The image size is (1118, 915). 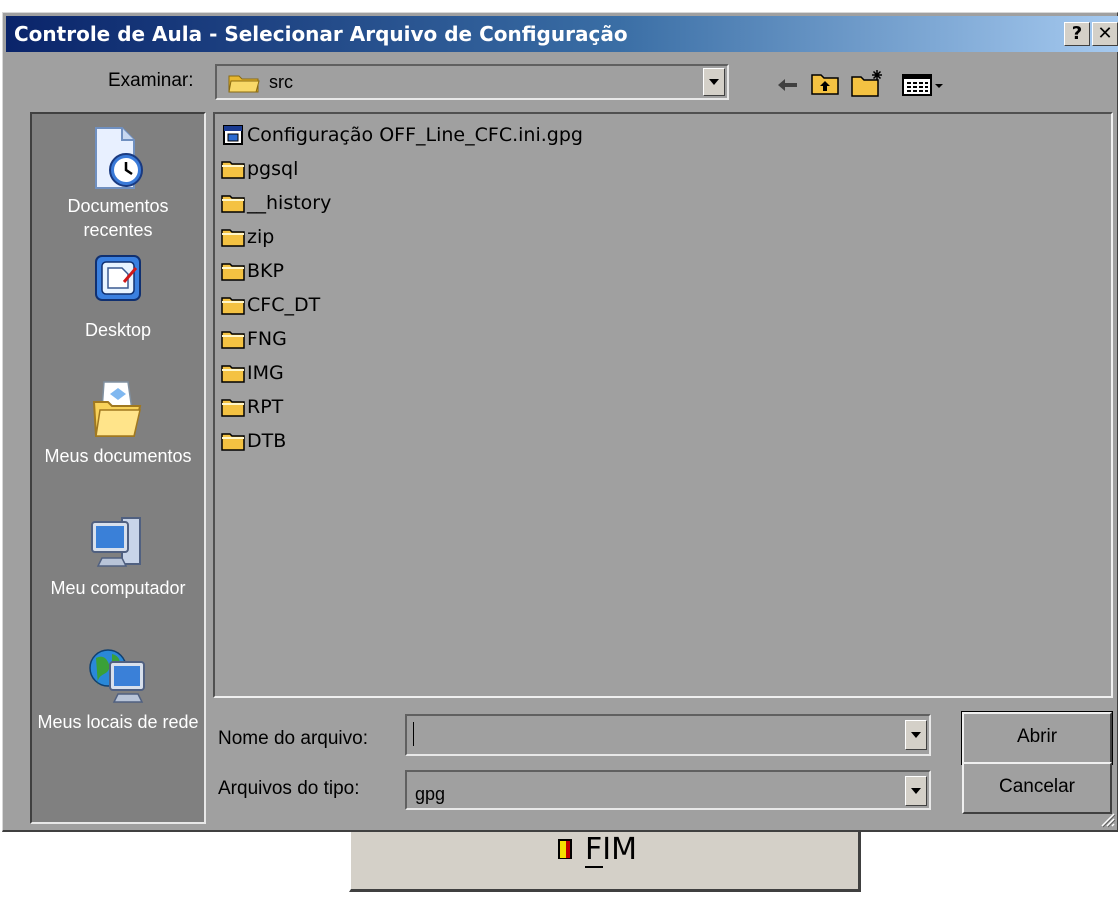 I want to click on look-in-value: src, so click(x=281, y=82).